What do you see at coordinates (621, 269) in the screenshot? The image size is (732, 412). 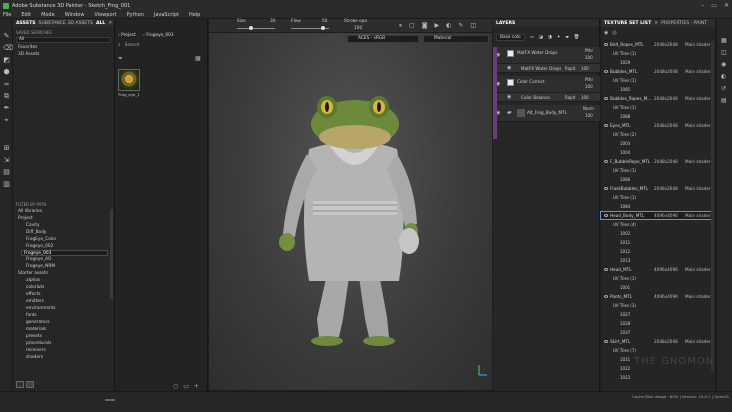 I see `texture-set-name: Head_MTL` at bounding box center [621, 269].